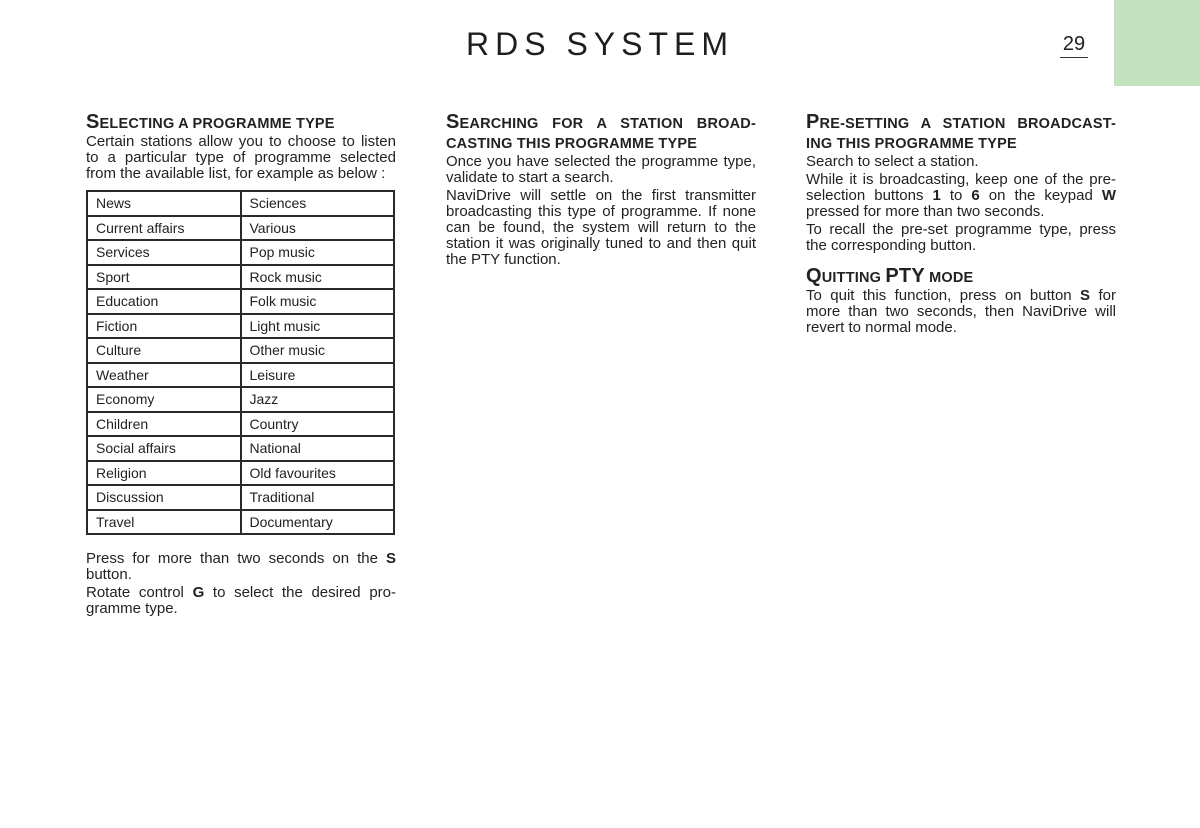 This screenshot has height=828, width=1200. Describe the element at coordinates (164, 301) in the screenshot. I see `table-cell: Education` at that location.